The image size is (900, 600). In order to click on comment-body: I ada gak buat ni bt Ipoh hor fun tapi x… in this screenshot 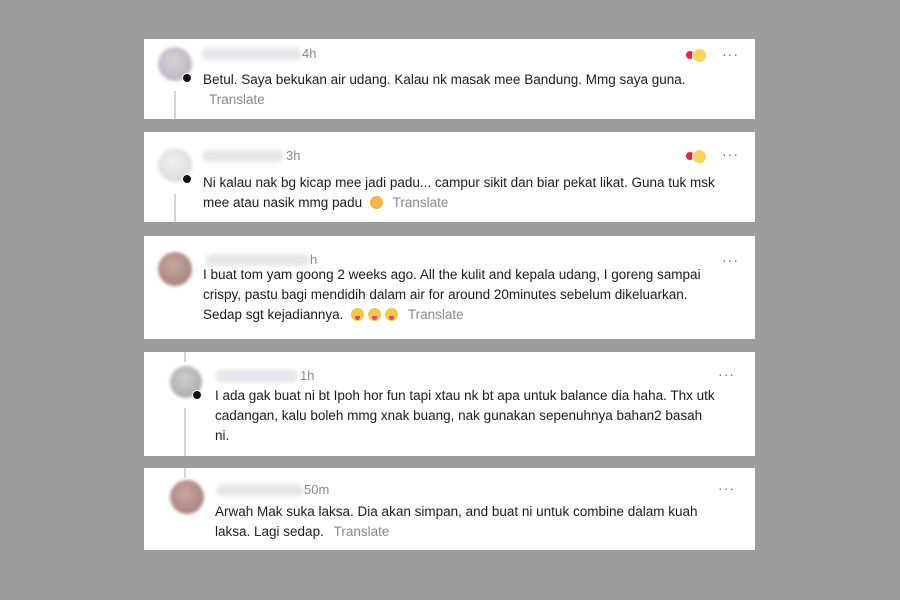, I will do `click(465, 415)`.